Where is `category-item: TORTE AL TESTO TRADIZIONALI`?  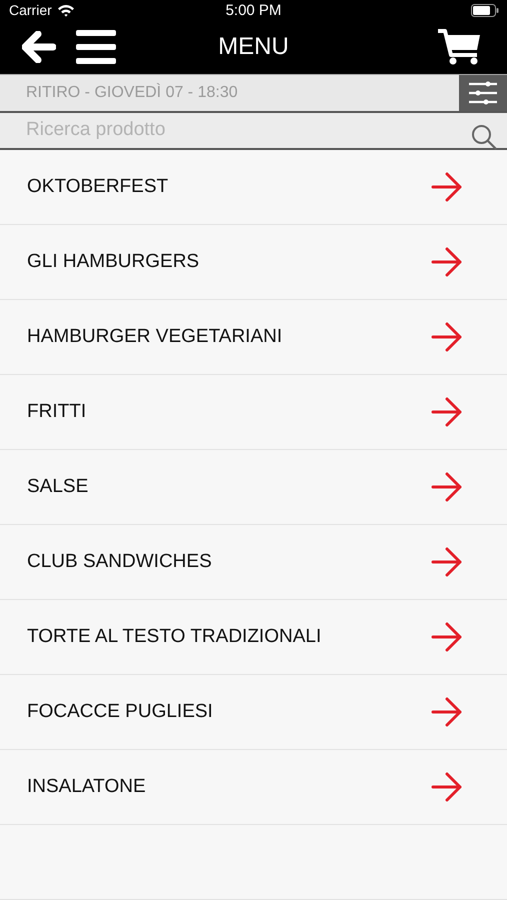 category-item: TORTE AL TESTO TRADIZIONALI is located at coordinates (253, 637).